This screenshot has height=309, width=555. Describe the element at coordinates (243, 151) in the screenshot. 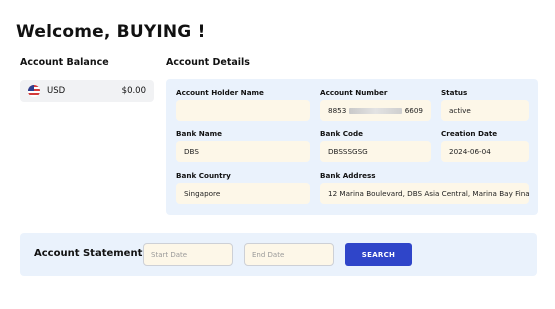

I see `bank-name-value: DBS` at that location.